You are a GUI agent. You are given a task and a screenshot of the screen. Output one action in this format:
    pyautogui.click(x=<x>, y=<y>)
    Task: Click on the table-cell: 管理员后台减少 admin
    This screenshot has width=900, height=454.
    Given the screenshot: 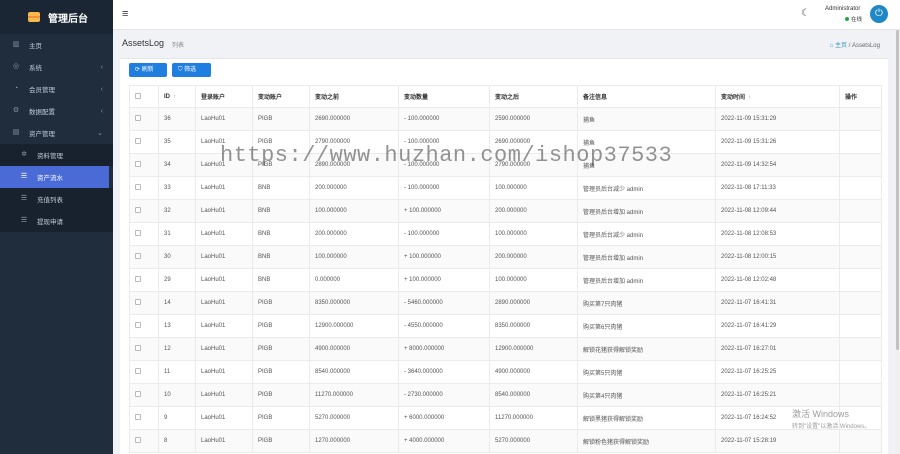 What is the action you would take?
    pyautogui.click(x=646, y=234)
    